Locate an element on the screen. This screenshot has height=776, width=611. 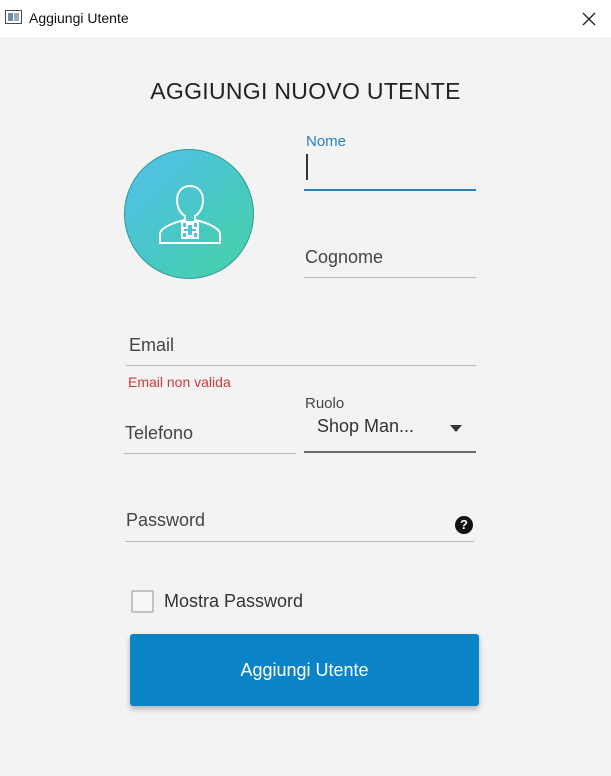
show-password-checkbox is located at coordinates (142, 601).